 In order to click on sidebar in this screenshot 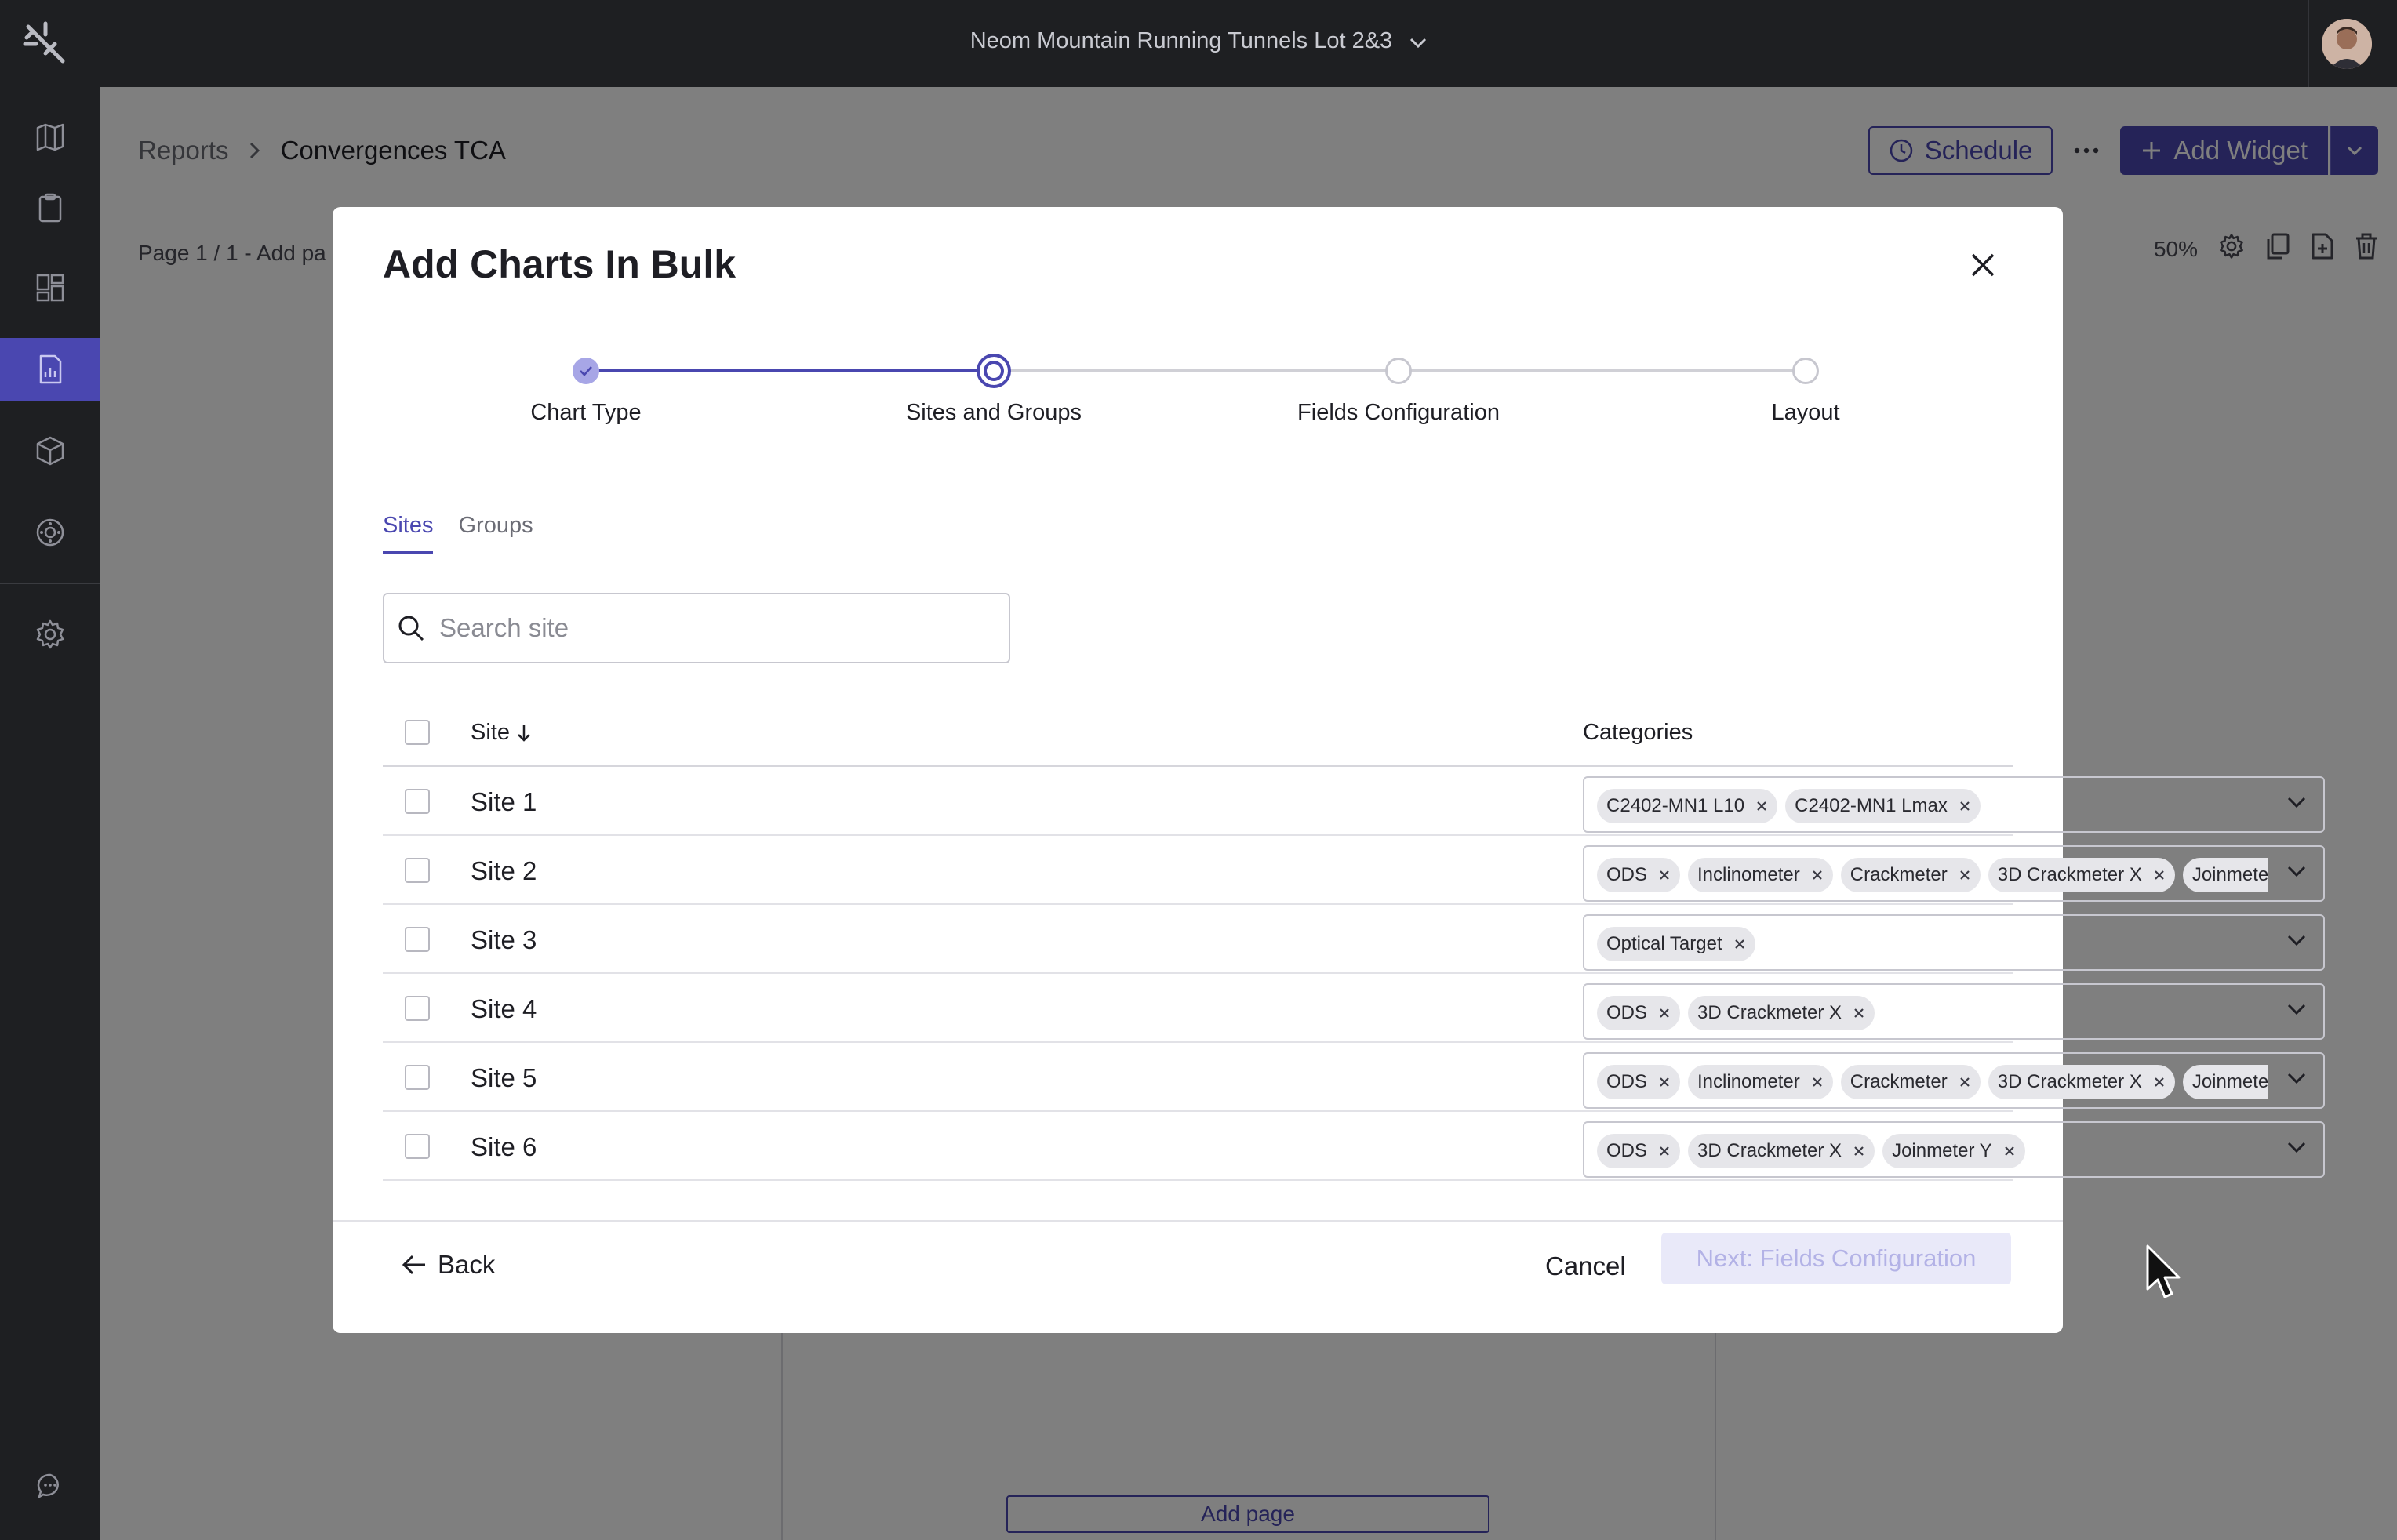, I will do `click(50, 813)`.